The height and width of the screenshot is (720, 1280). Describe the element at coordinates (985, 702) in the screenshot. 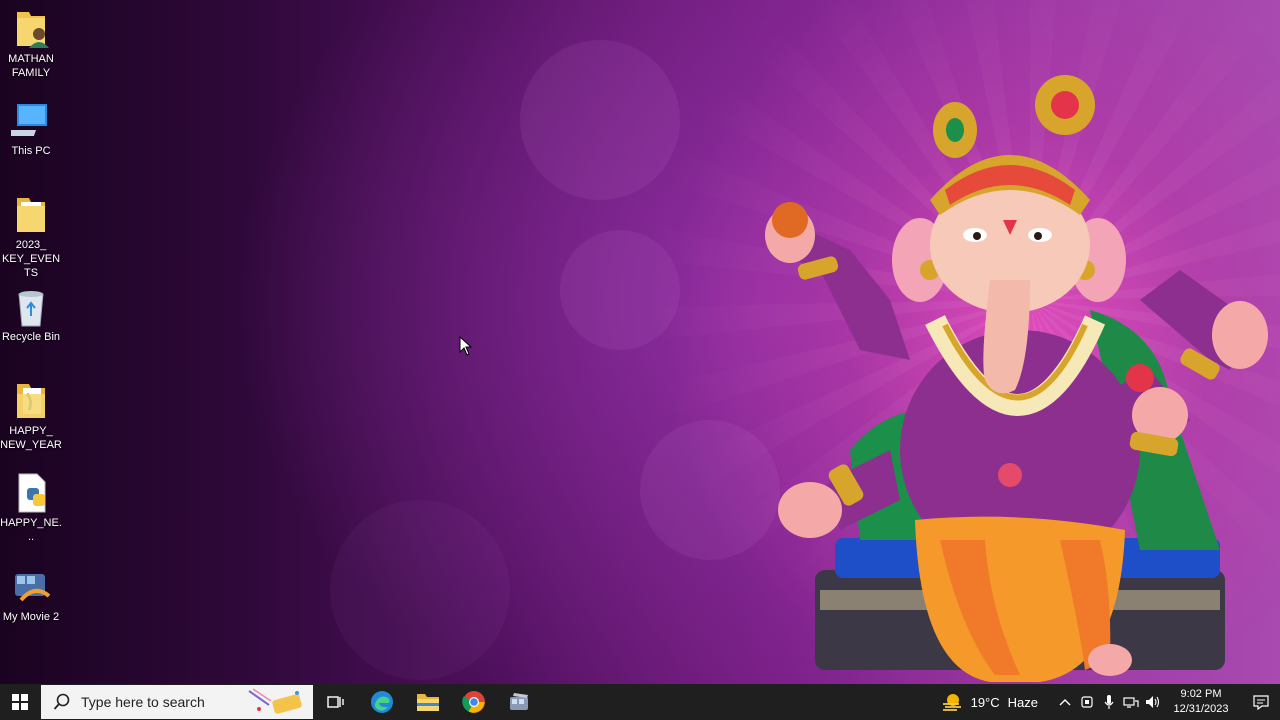

I see `weather-temperature: 19°C` at that location.